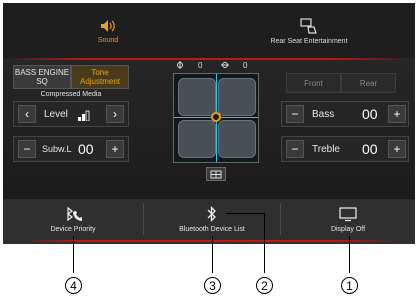  What do you see at coordinates (370, 114) in the screenshot?
I see `bass-value: 00` at bounding box center [370, 114].